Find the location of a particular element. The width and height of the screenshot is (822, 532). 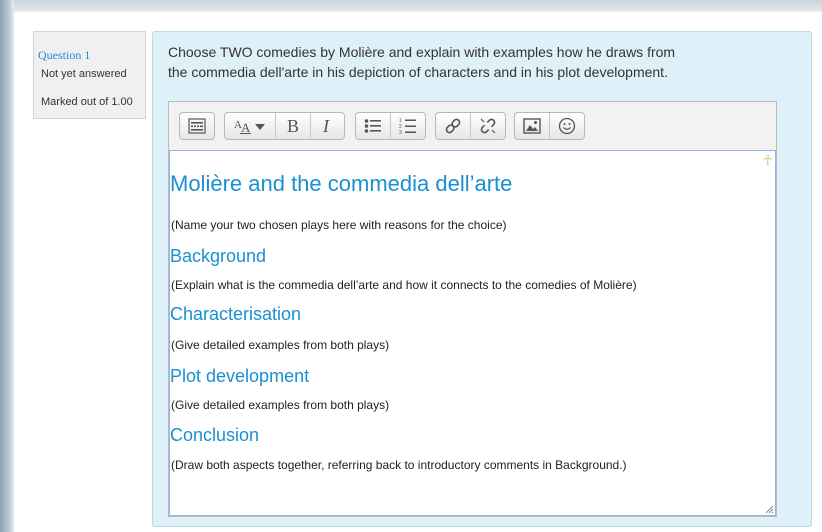

bold-icon: B is located at coordinates (293, 126).